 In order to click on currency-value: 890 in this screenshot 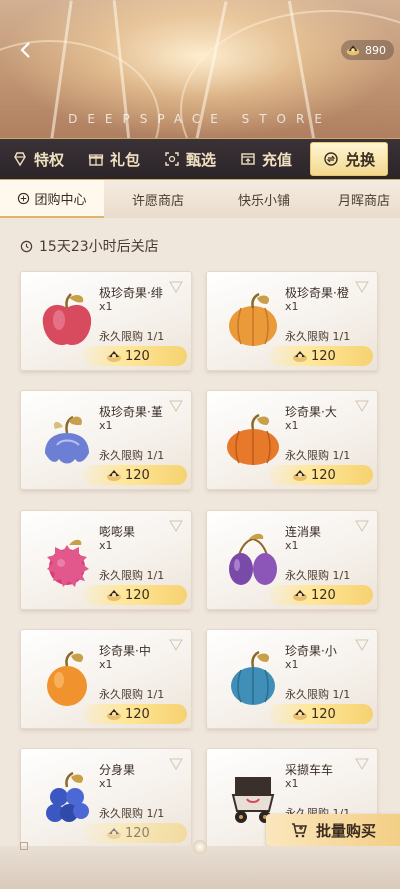, I will do `click(375, 50)`.